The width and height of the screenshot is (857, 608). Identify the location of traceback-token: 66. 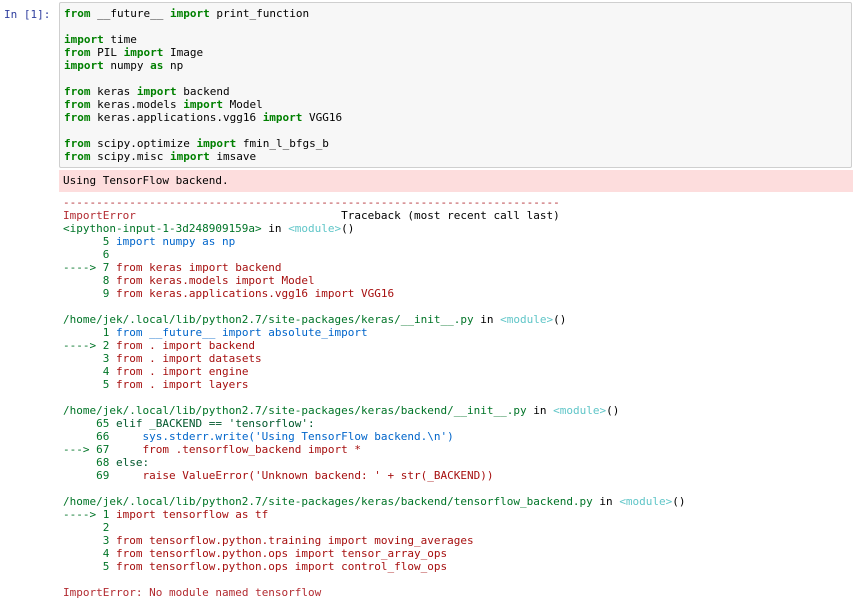
(89, 436).